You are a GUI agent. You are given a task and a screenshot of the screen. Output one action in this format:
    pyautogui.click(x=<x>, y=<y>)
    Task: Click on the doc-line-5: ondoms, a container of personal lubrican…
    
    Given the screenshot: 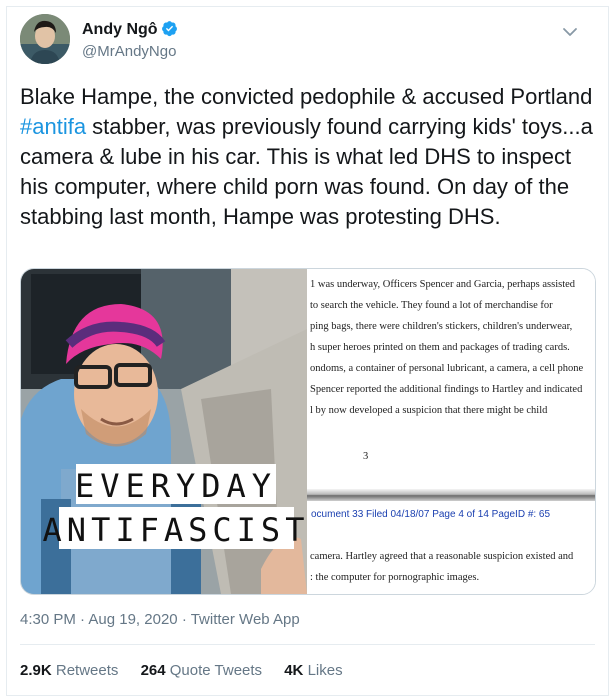 What is the action you would take?
    pyautogui.click(x=447, y=368)
    